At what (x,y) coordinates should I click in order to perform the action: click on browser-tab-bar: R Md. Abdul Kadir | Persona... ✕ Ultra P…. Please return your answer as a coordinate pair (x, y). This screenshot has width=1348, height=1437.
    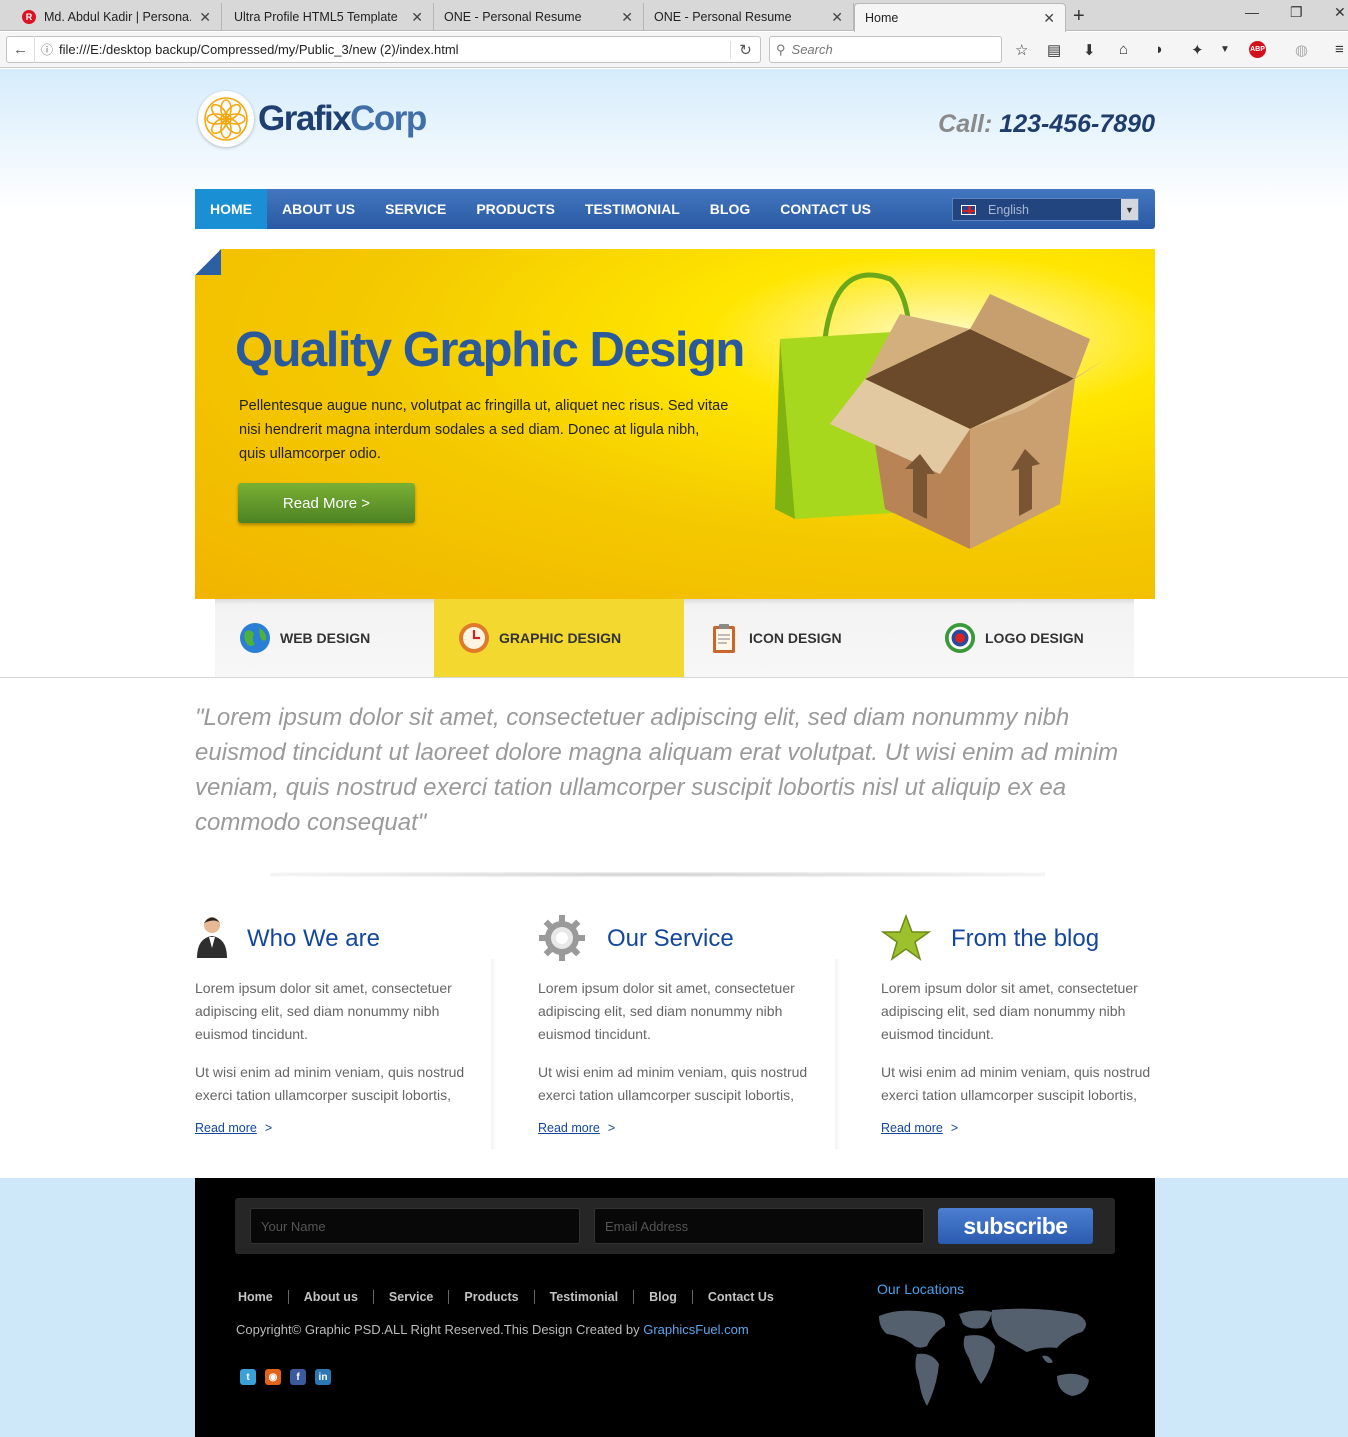
    Looking at the image, I should click on (674, 16).